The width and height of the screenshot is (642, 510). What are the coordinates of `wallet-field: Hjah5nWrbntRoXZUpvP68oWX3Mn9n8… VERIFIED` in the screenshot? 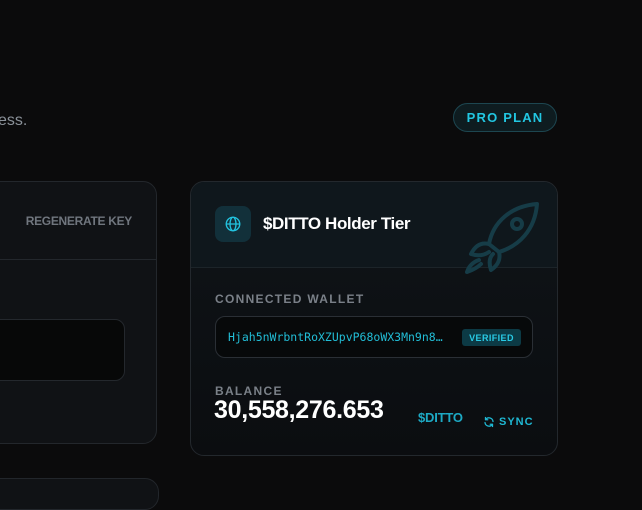 It's located at (374, 337).